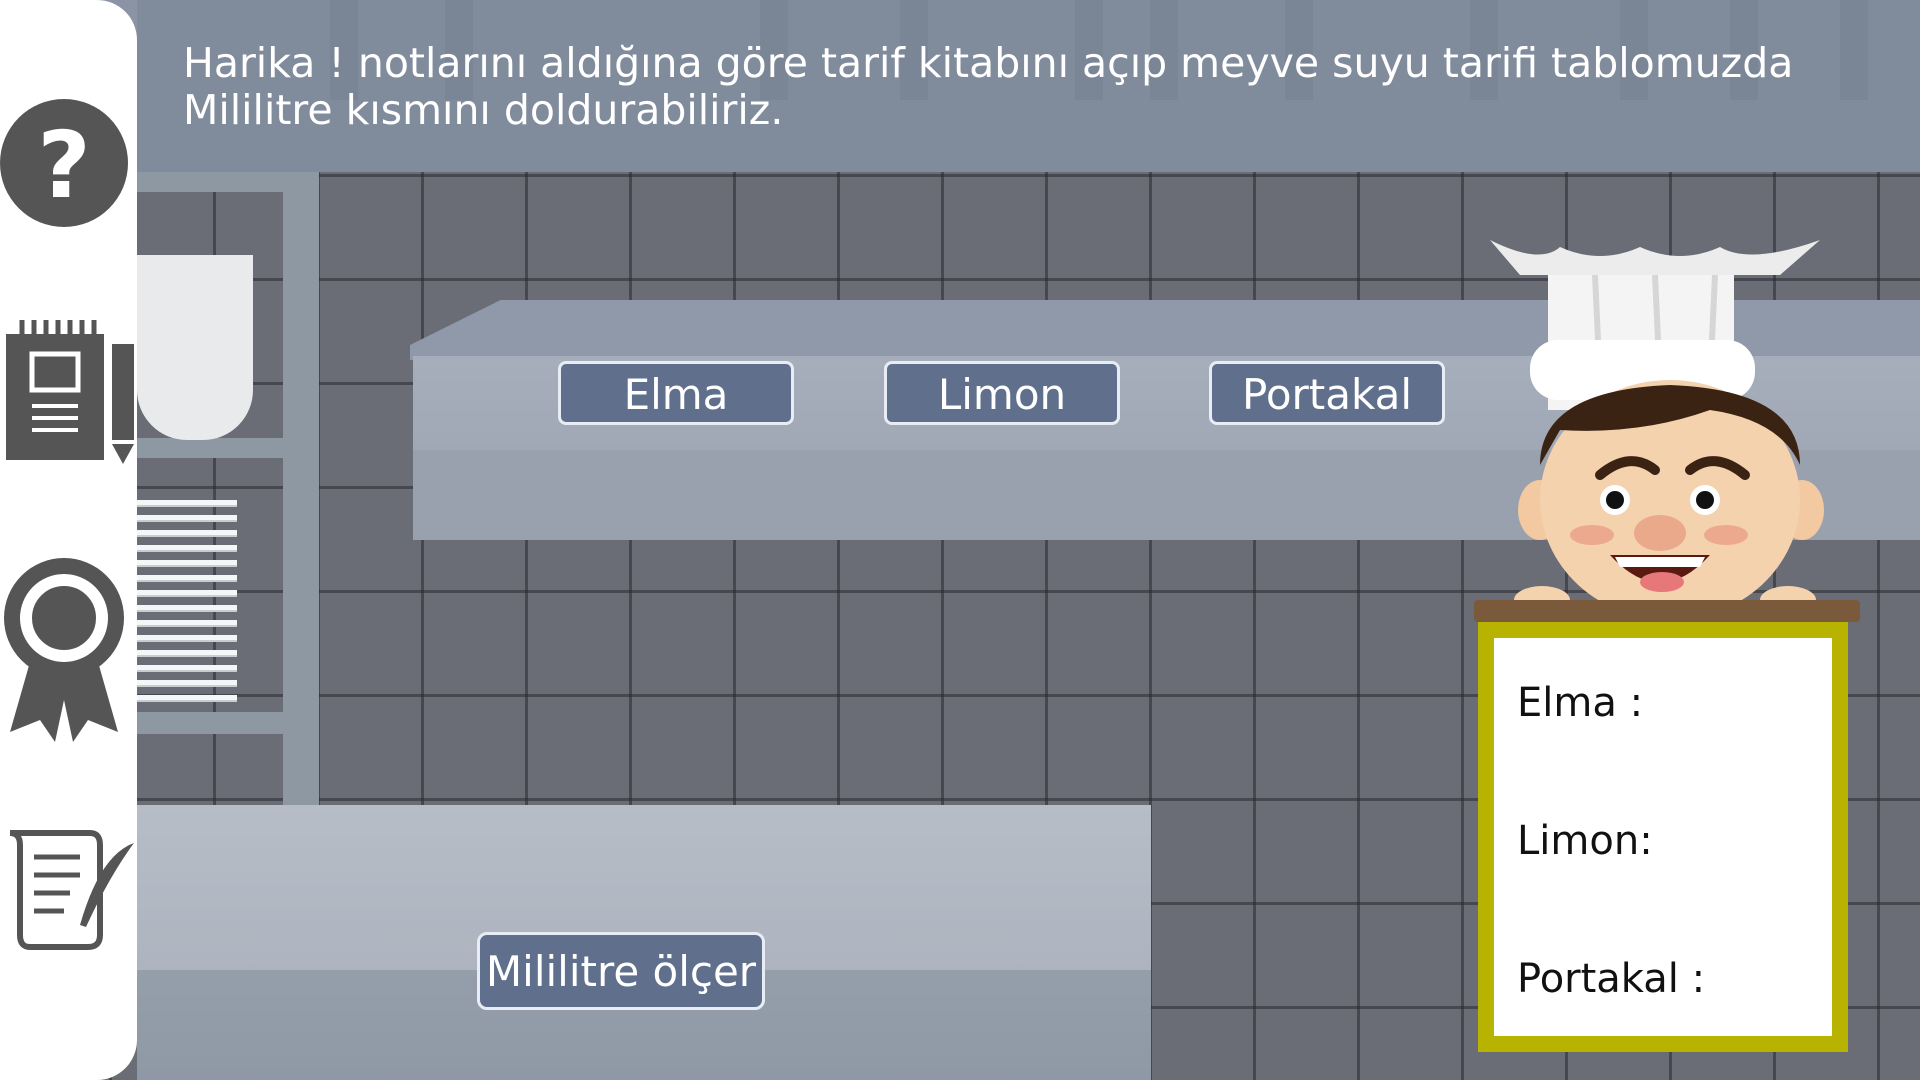  I want to click on recipe-board-rim, so click(1667, 611).